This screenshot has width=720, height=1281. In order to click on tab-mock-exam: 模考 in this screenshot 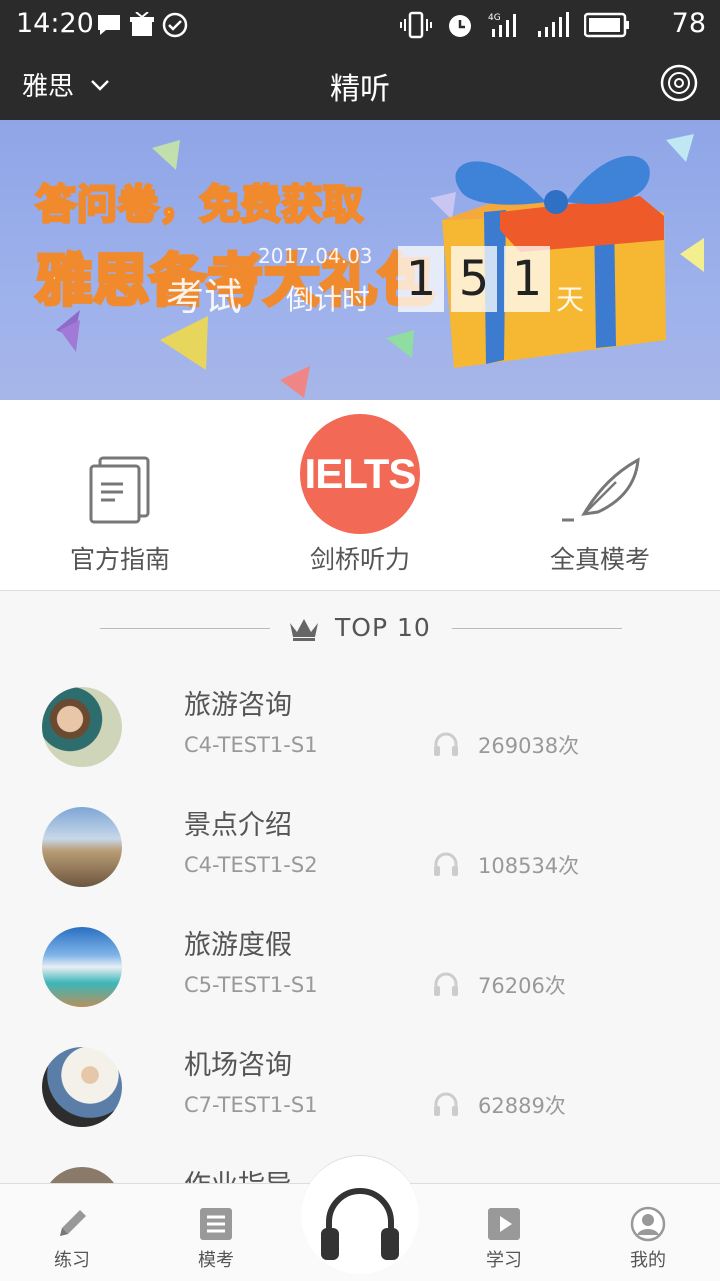, I will do `click(216, 1232)`.